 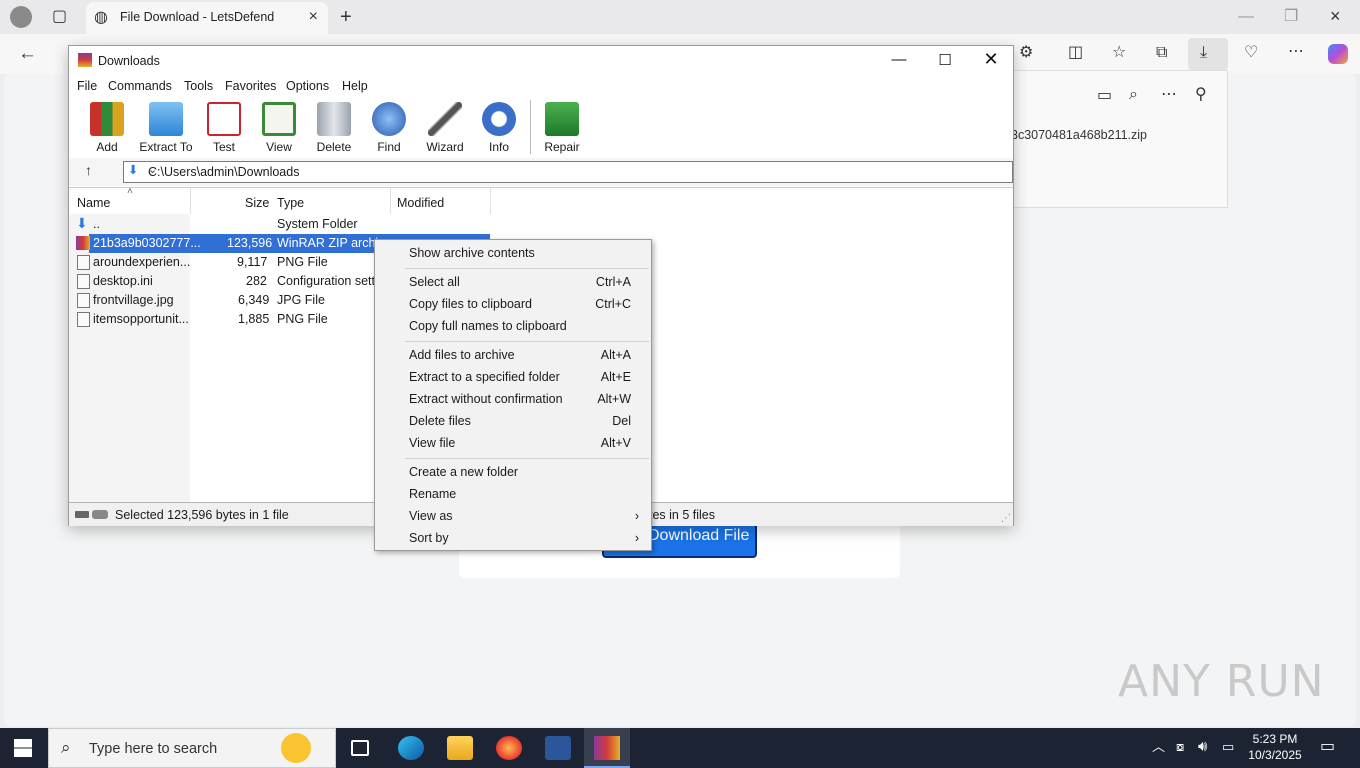 I want to click on chevron-down-icon: ⌄, so click(x=578, y=170).